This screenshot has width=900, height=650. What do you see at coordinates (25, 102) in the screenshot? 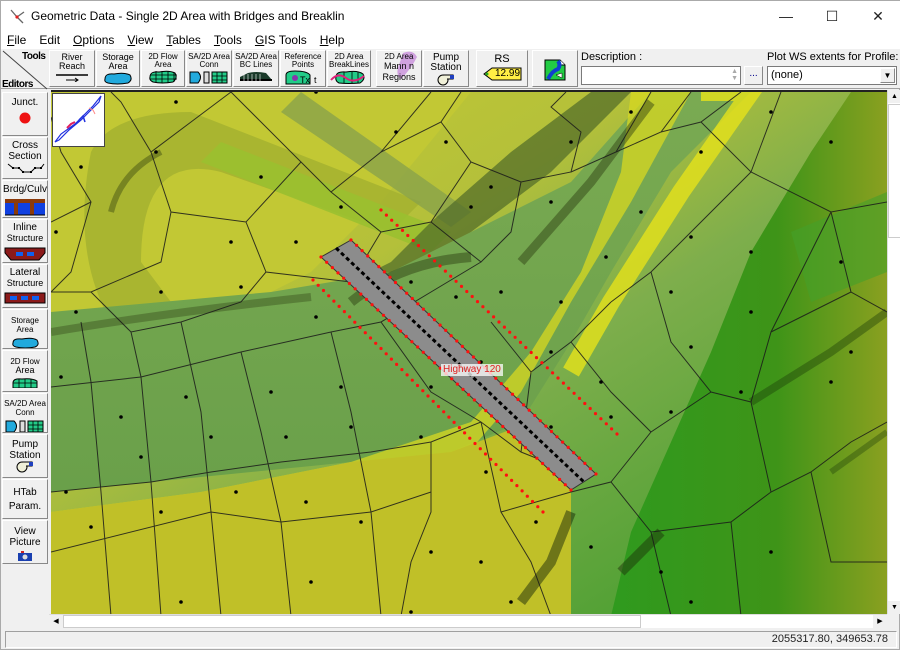
I see `editor-label: Junct.` at bounding box center [25, 102].